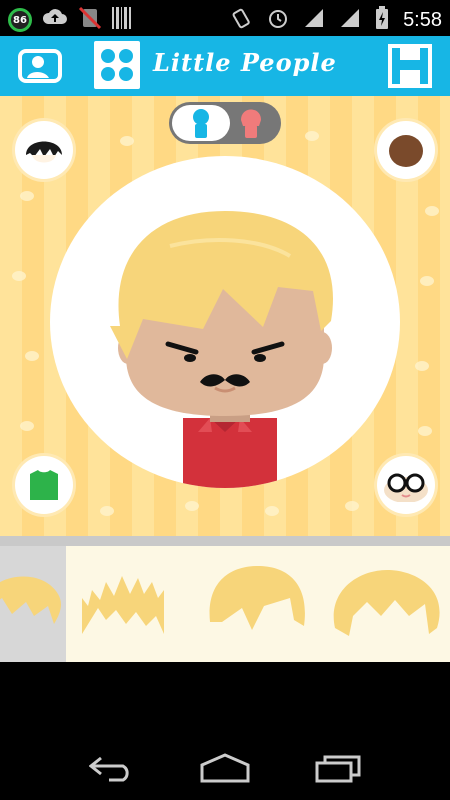  I want to click on strip-divider, so click(225, 541).